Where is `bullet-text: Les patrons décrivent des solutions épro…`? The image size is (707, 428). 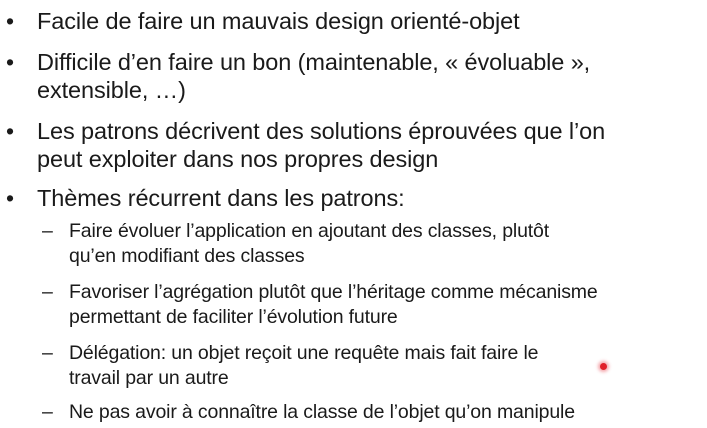 bullet-text: Les patrons décrivent des solutions épro… is located at coordinates (321, 145).